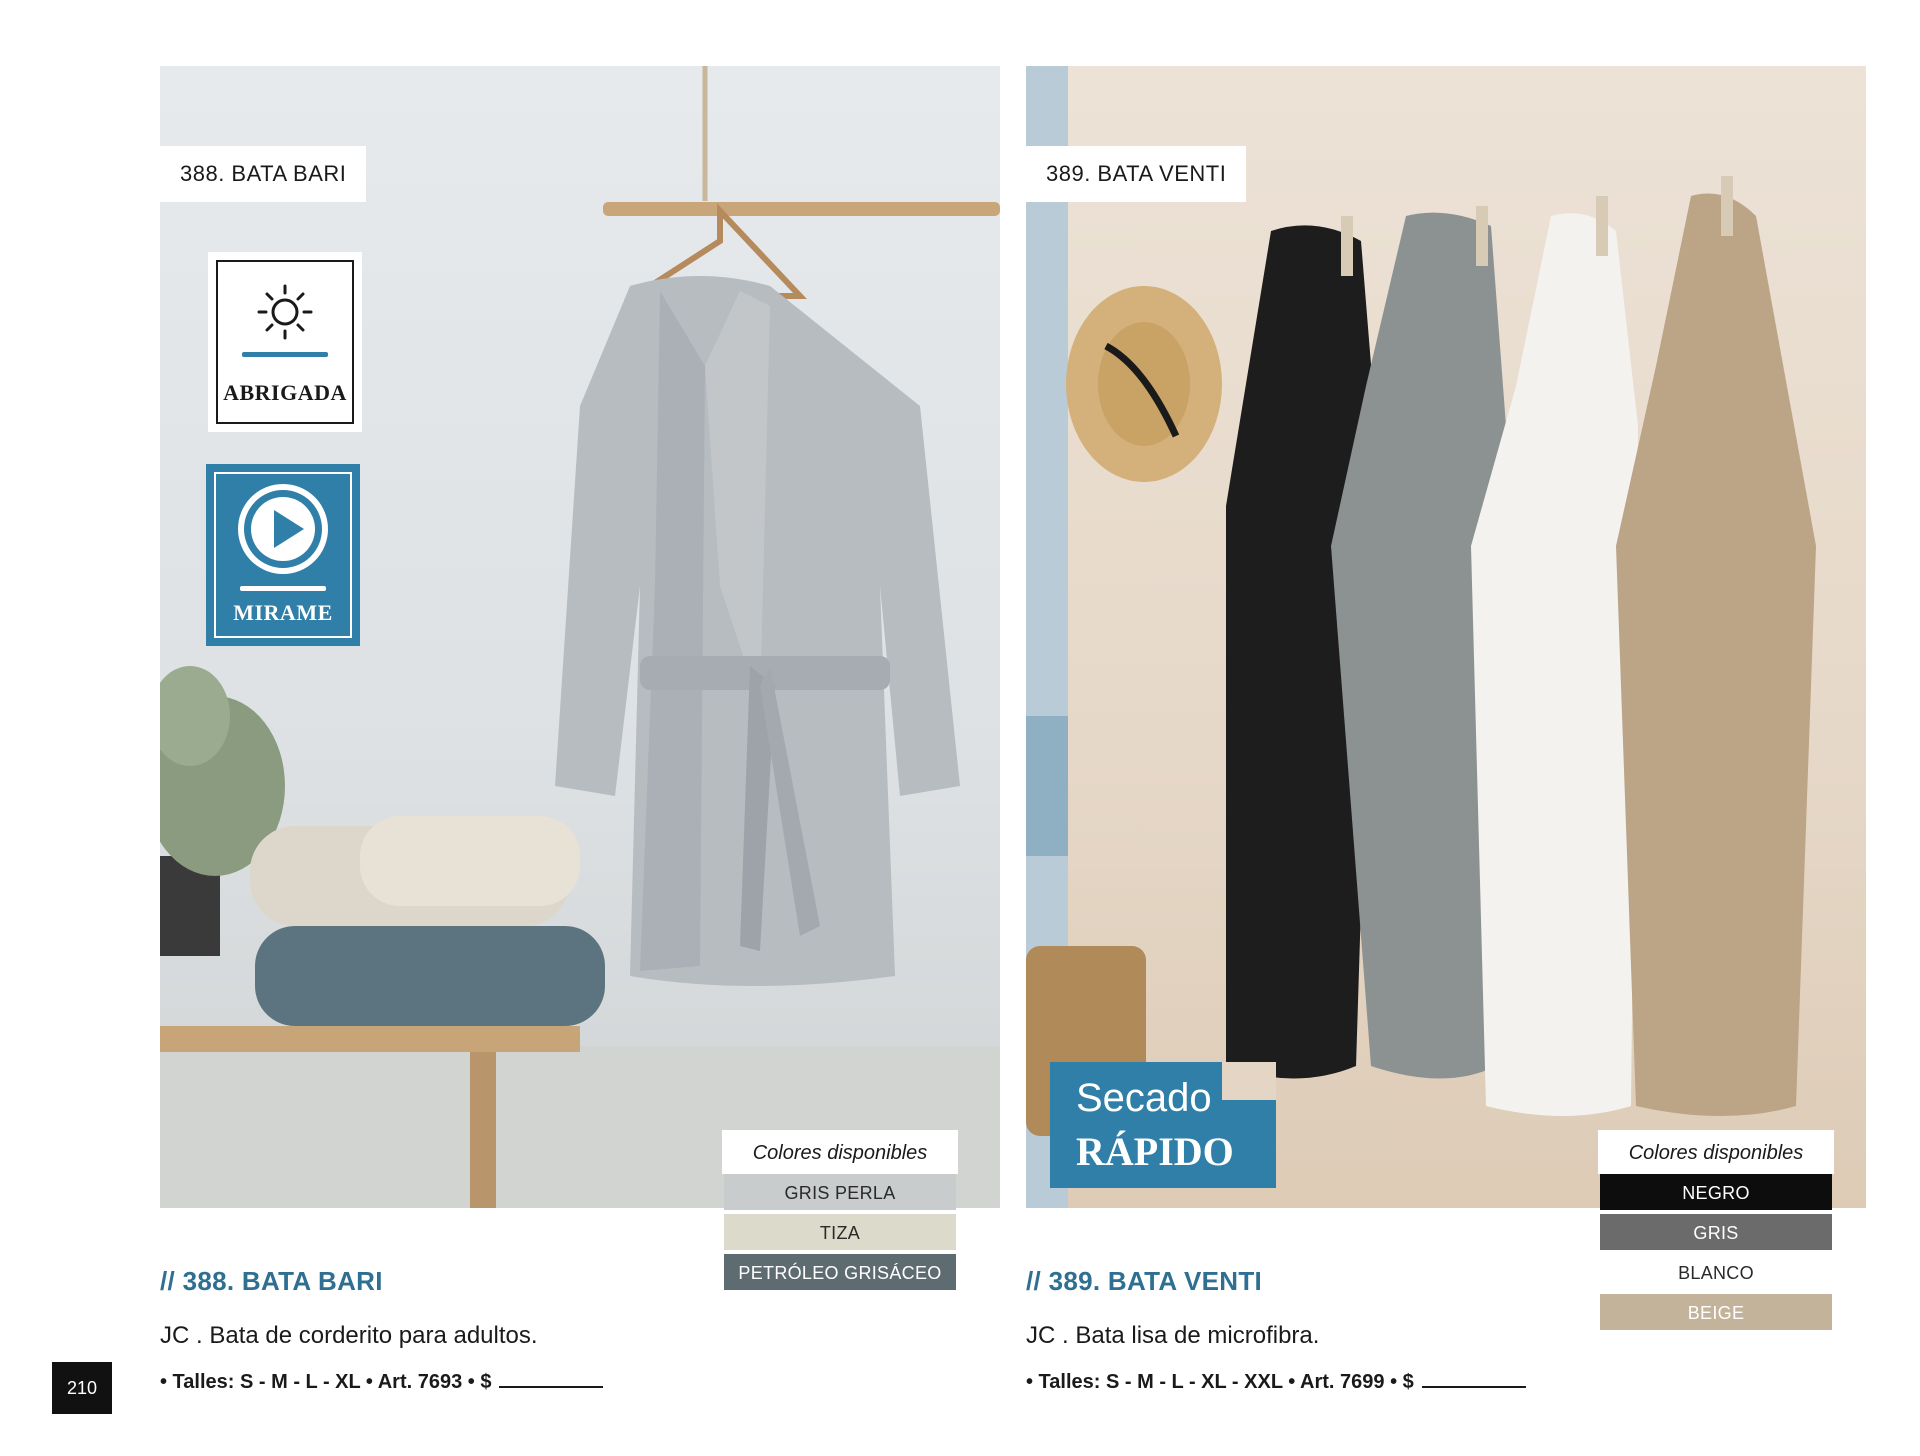  I want to click on video-badge: MIRAME, so click(283, 555).